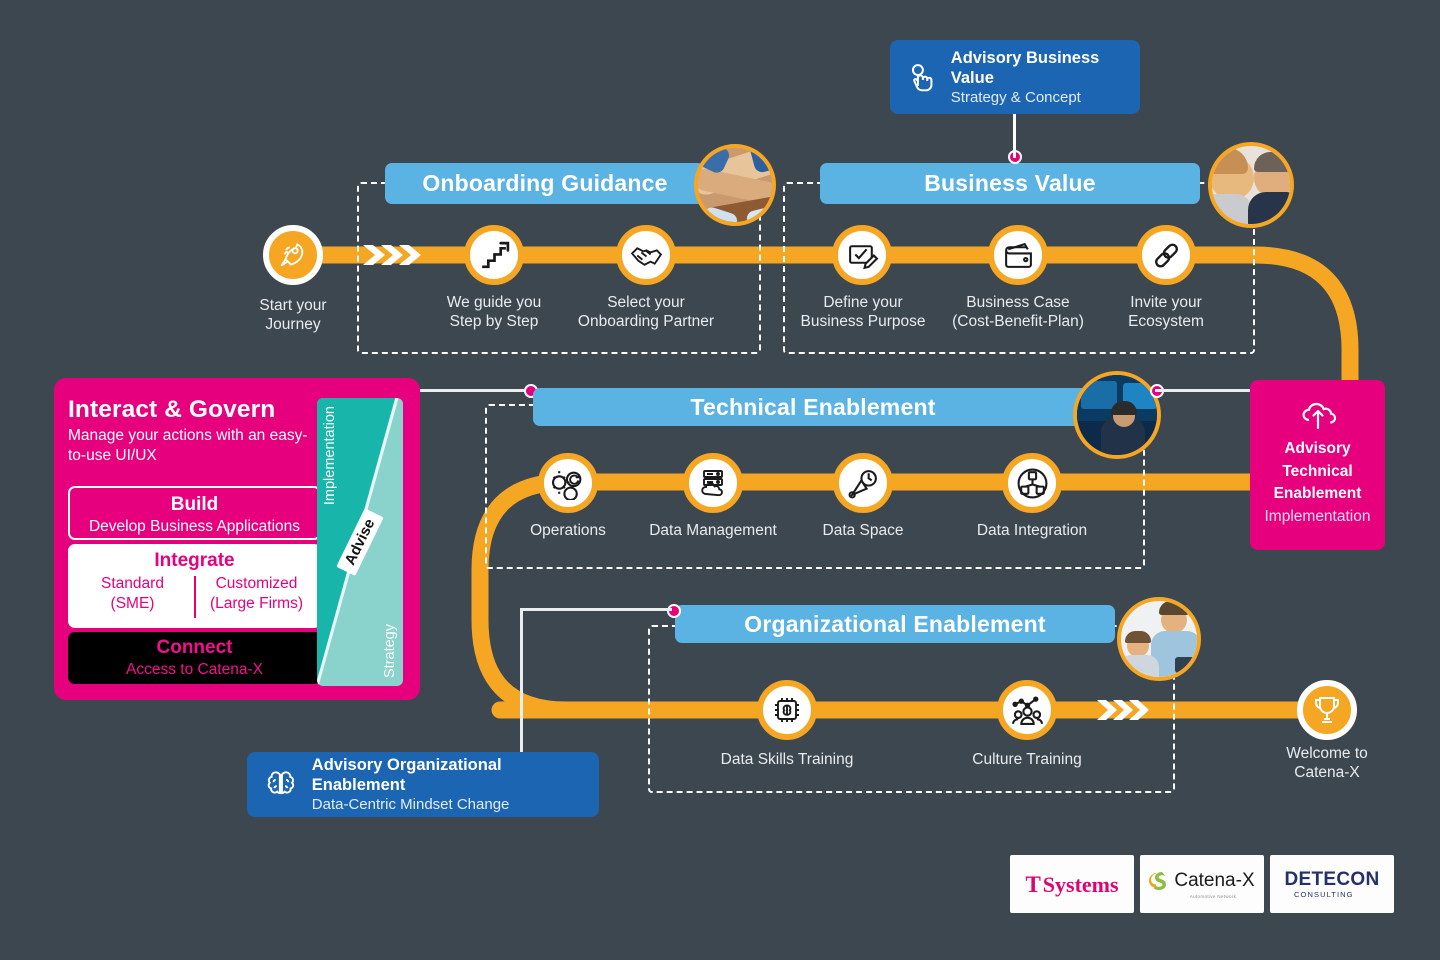  I want to click on connector-line-technical-to-advisory, so click(1205, 390).